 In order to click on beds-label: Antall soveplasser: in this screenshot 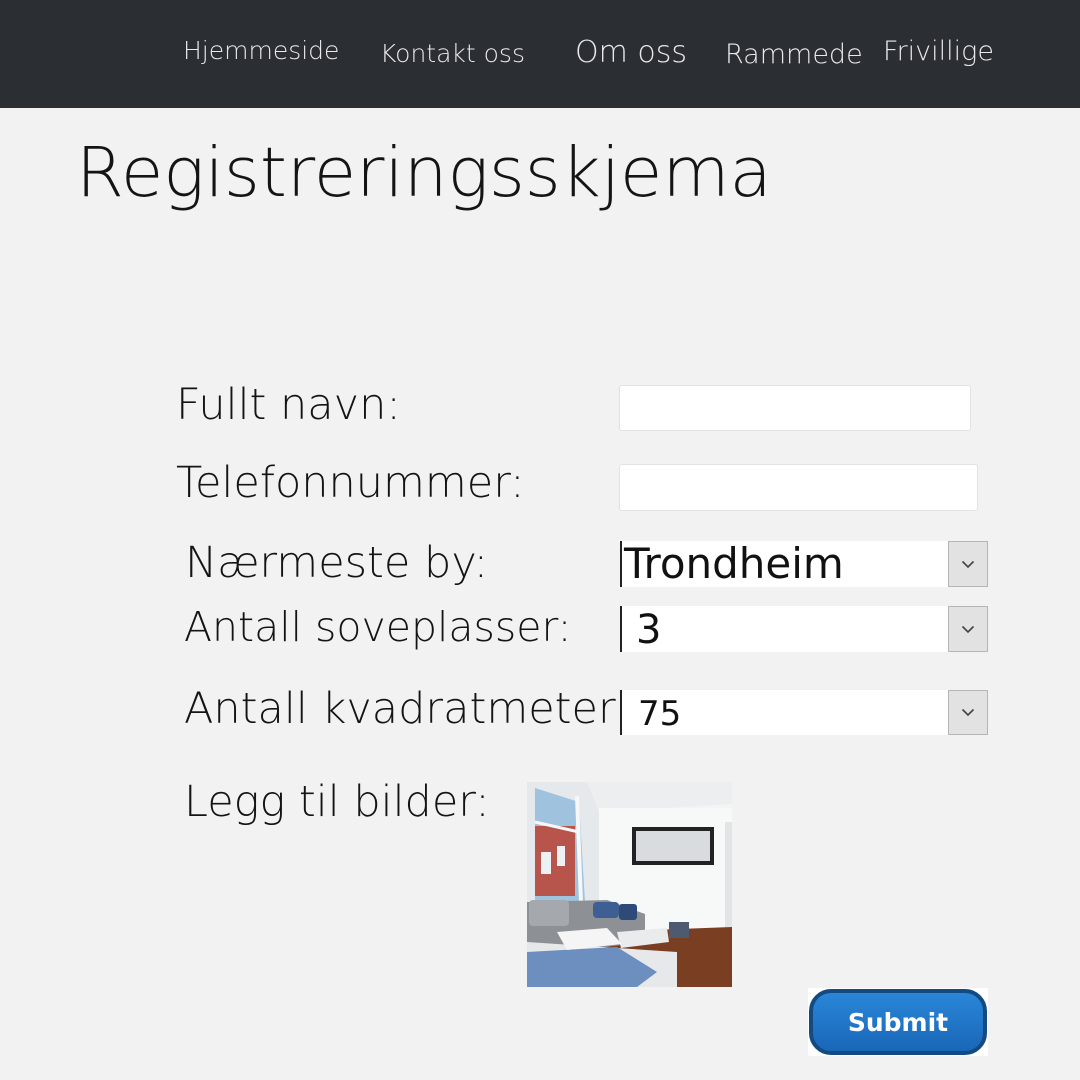, I will do `click(378, 627)`.